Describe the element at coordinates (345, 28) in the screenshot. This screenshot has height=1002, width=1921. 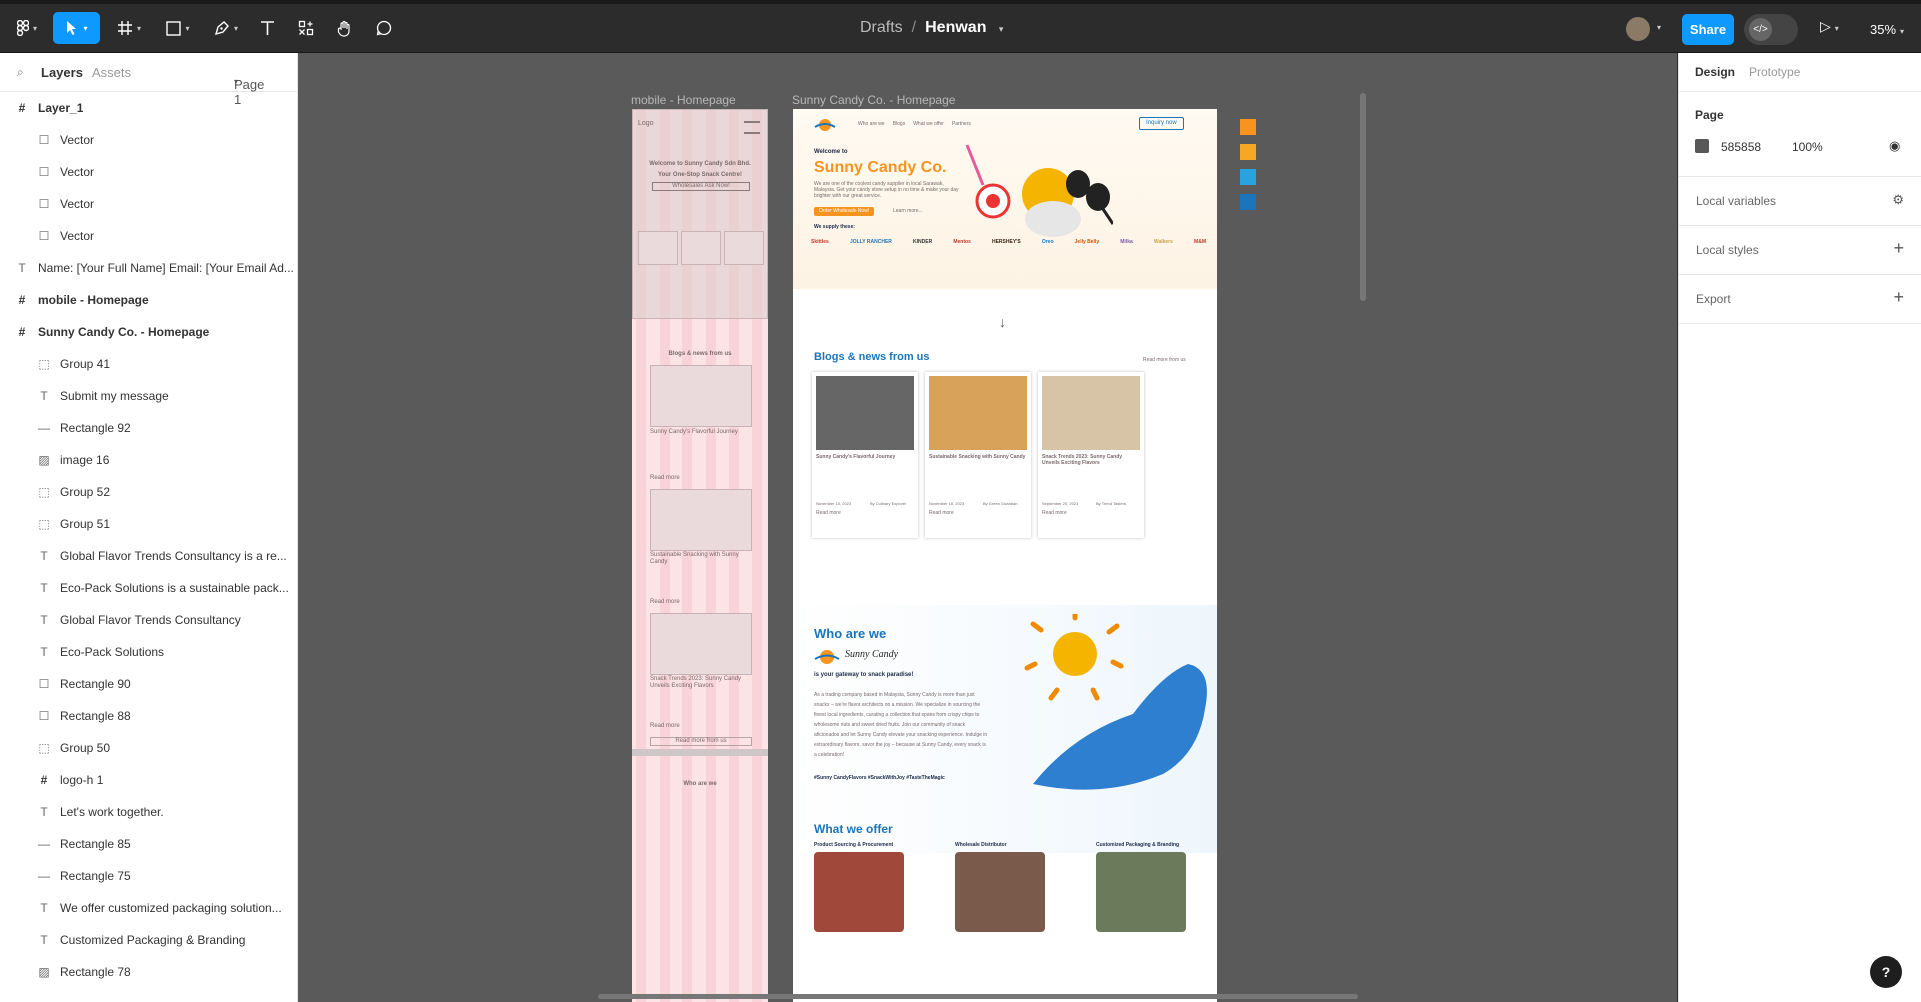
I see `hand-tool-button` at that location.